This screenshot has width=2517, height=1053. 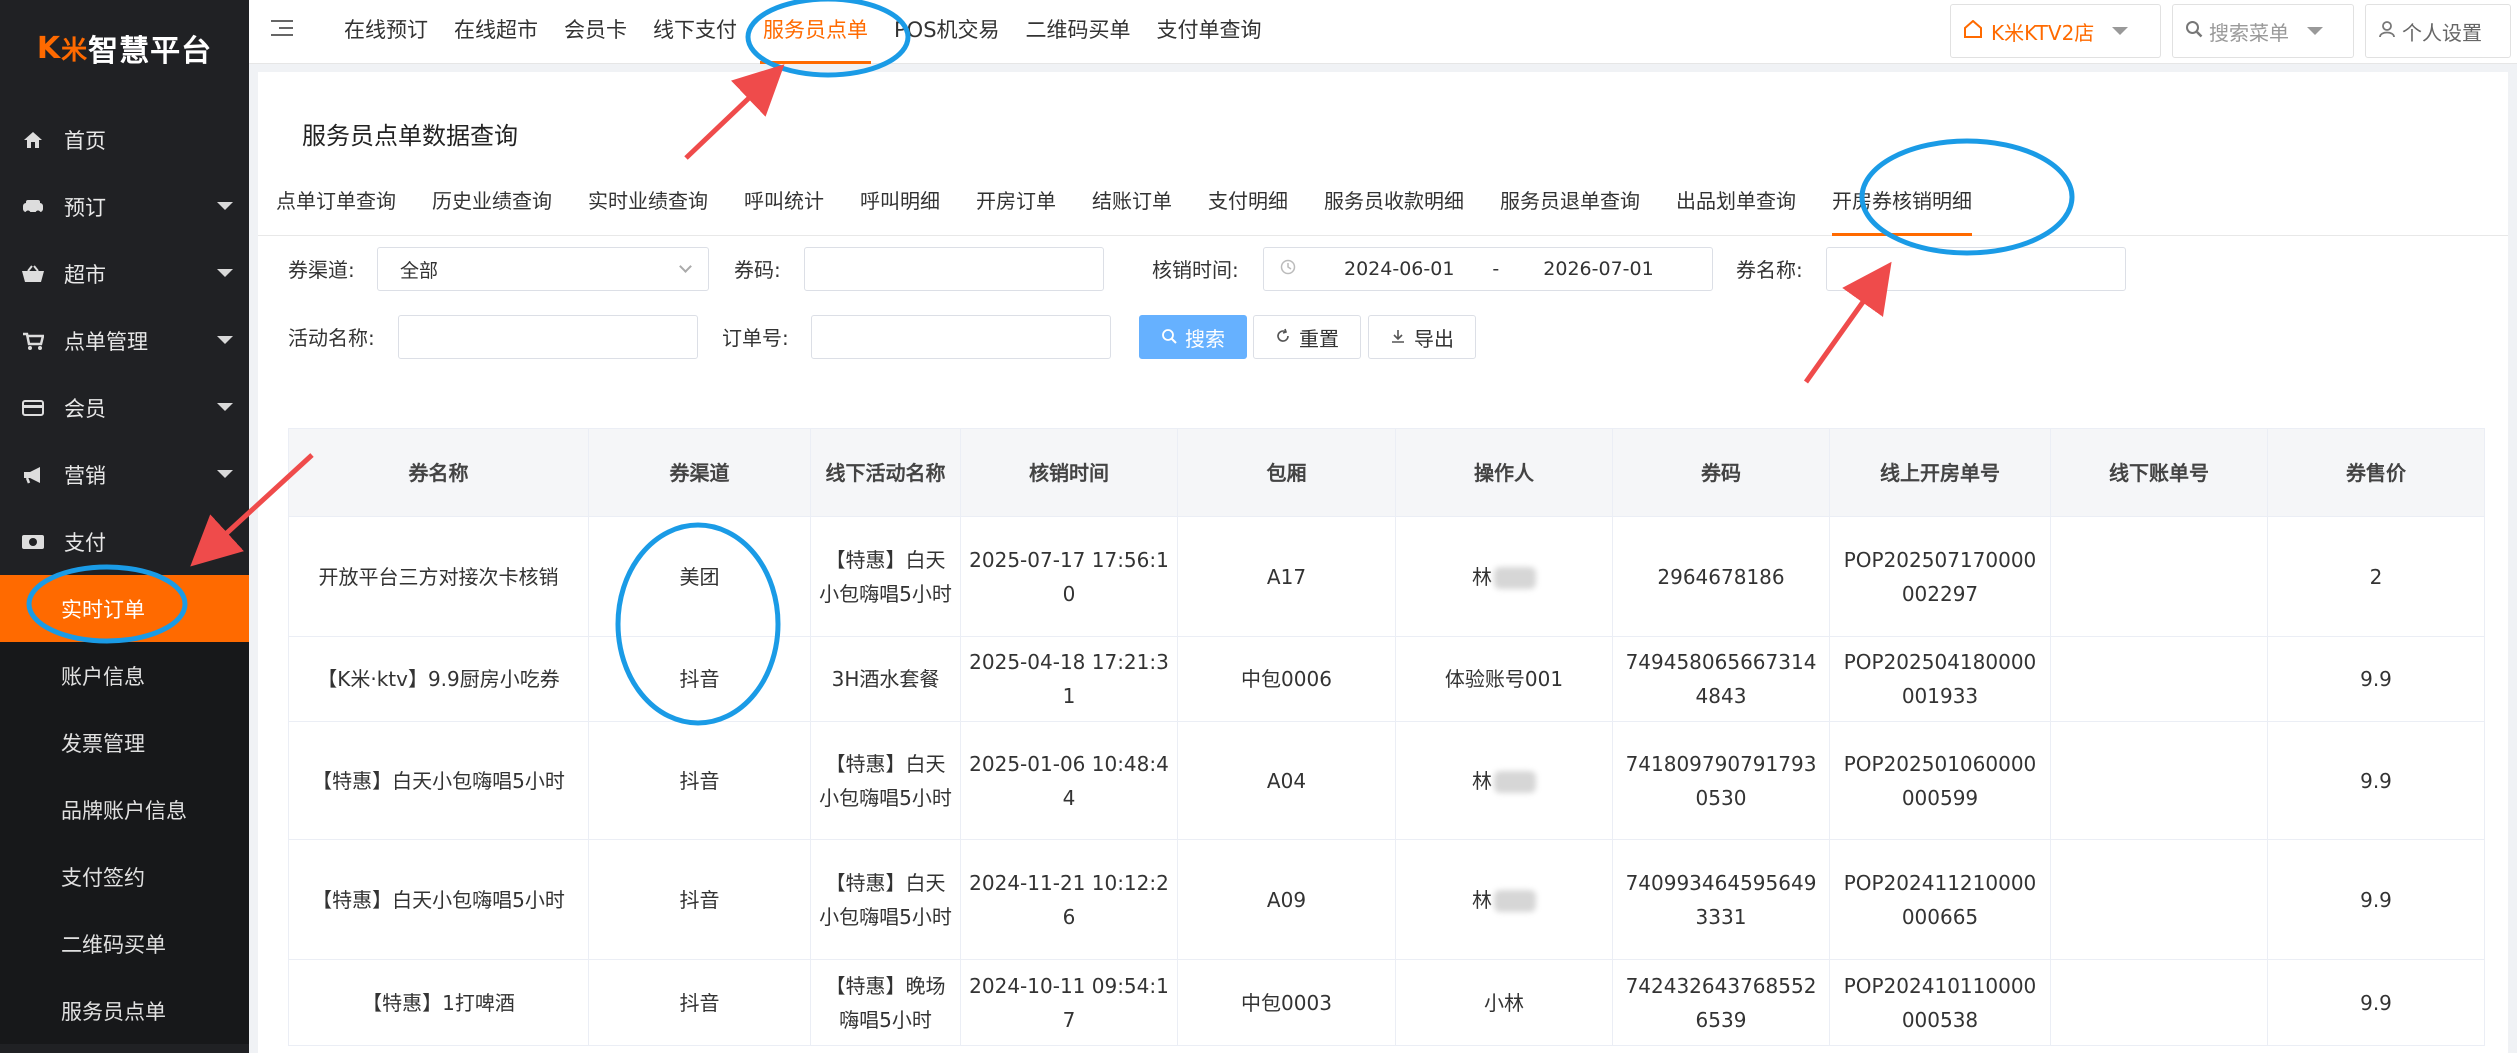 What do you see at coordinates (124, 139) in the screenshot?
I see `sidebar-item-home: 首页` at bounding box center [124, 139].